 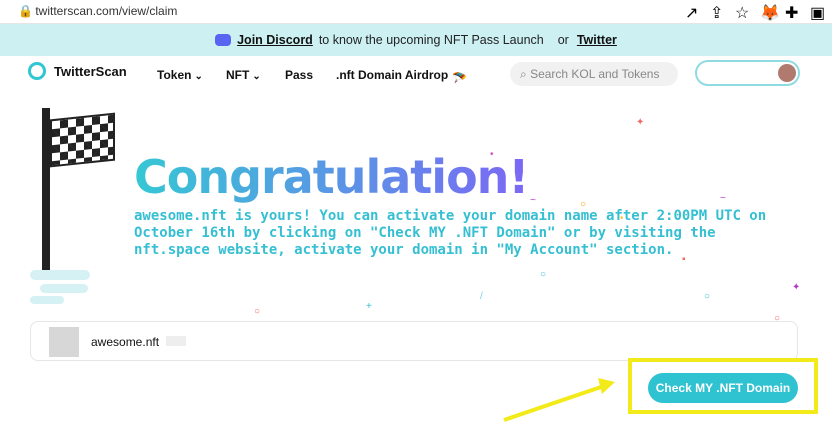 I want to click on search-placeholder: Search KOL and Tokens, so click(x=595, y=74).